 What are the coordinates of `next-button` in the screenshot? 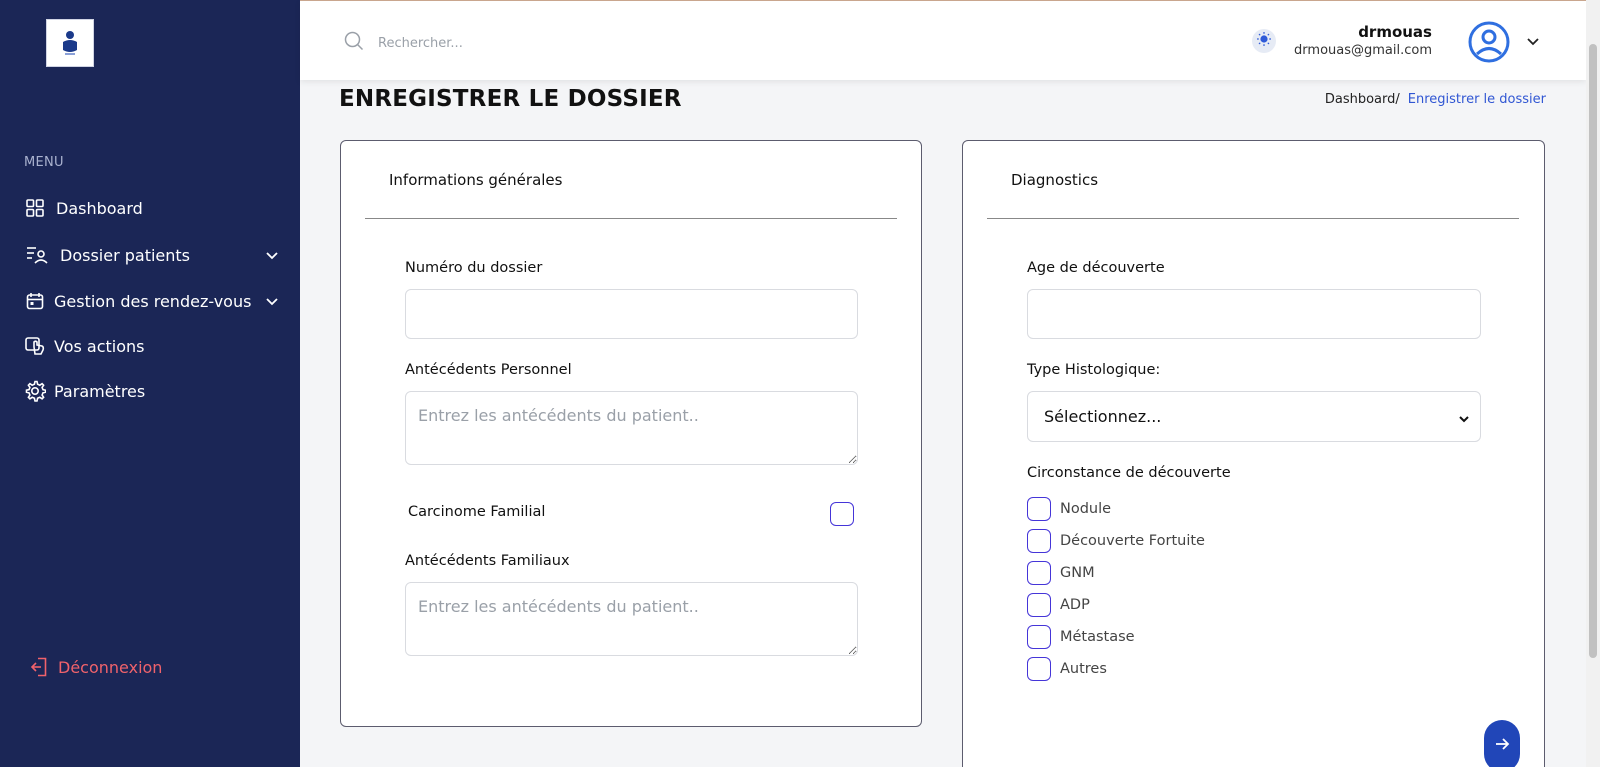 It's located at (1502, 743).